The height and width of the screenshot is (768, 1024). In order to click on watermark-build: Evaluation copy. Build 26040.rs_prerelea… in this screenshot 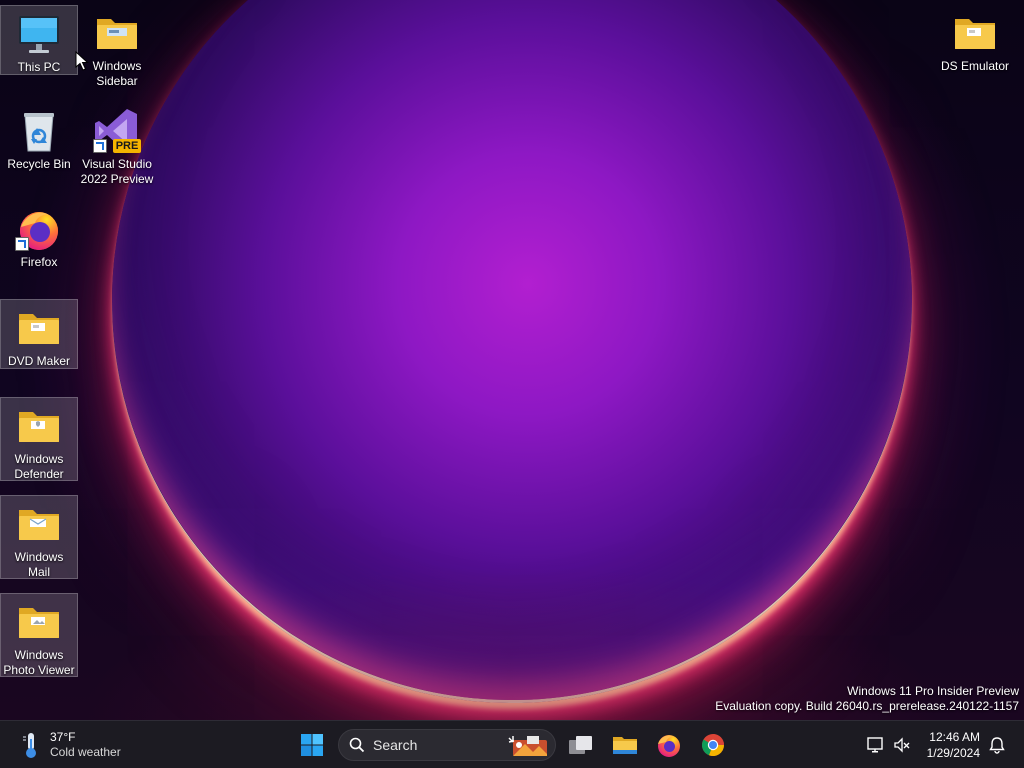, I will do `click(867, 706)`.